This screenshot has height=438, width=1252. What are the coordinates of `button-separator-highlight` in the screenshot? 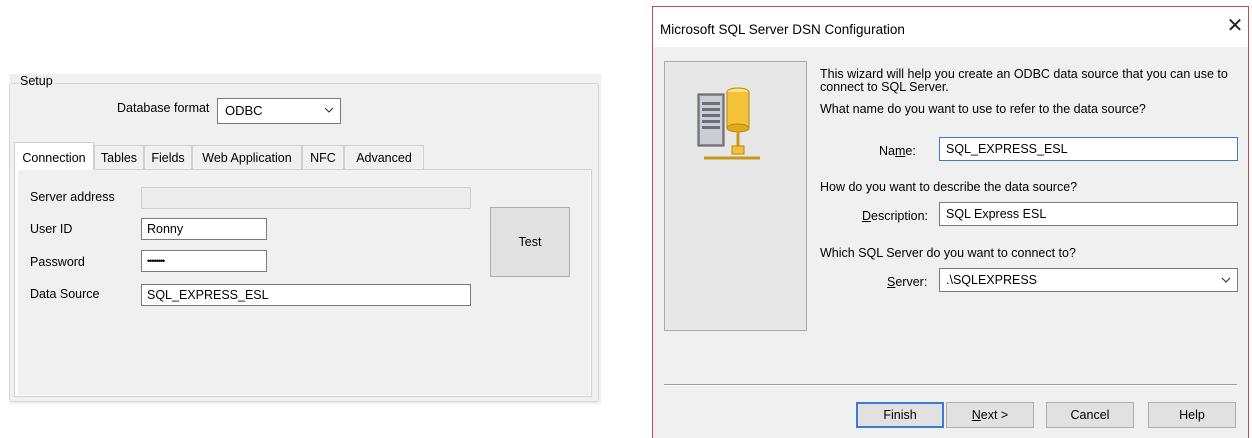 It's located at (950, 385).